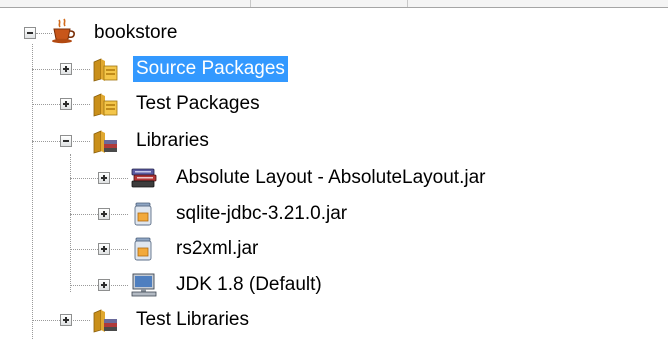  What do you see at coordinates (249, 284) in the screenshot?
I see `tree-node-label: JDK 1.8 (Default)` at bounding box center [249, 284].